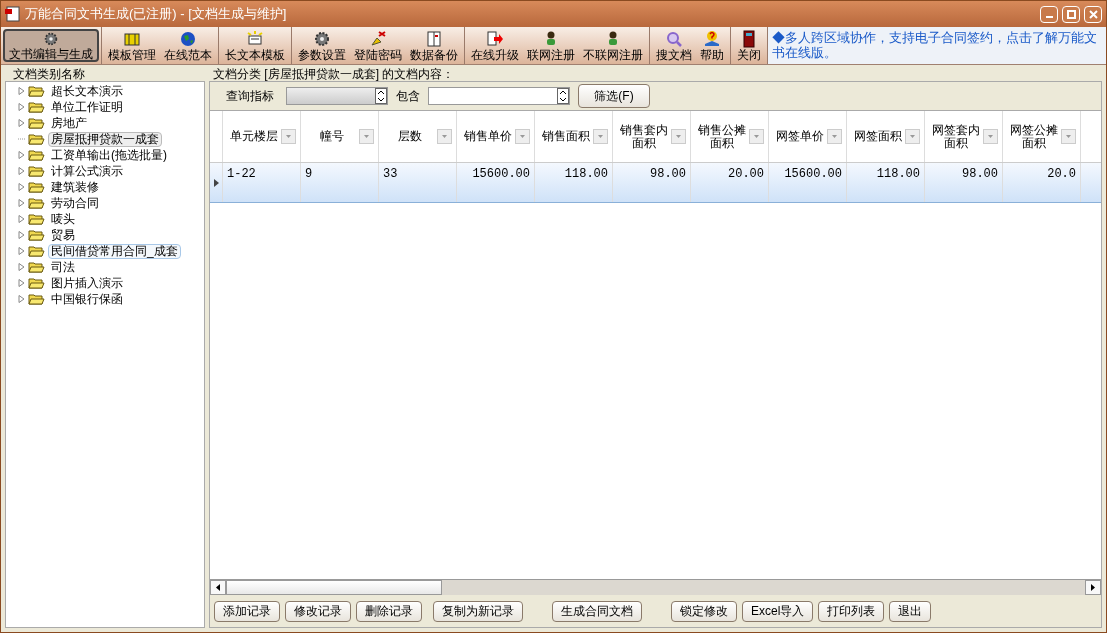 The image size is (1107, 633). What do you see at coordinates (808, 136) in the screenshot?
I see `column-header: 网签单价` at bounding box center [808, 136].